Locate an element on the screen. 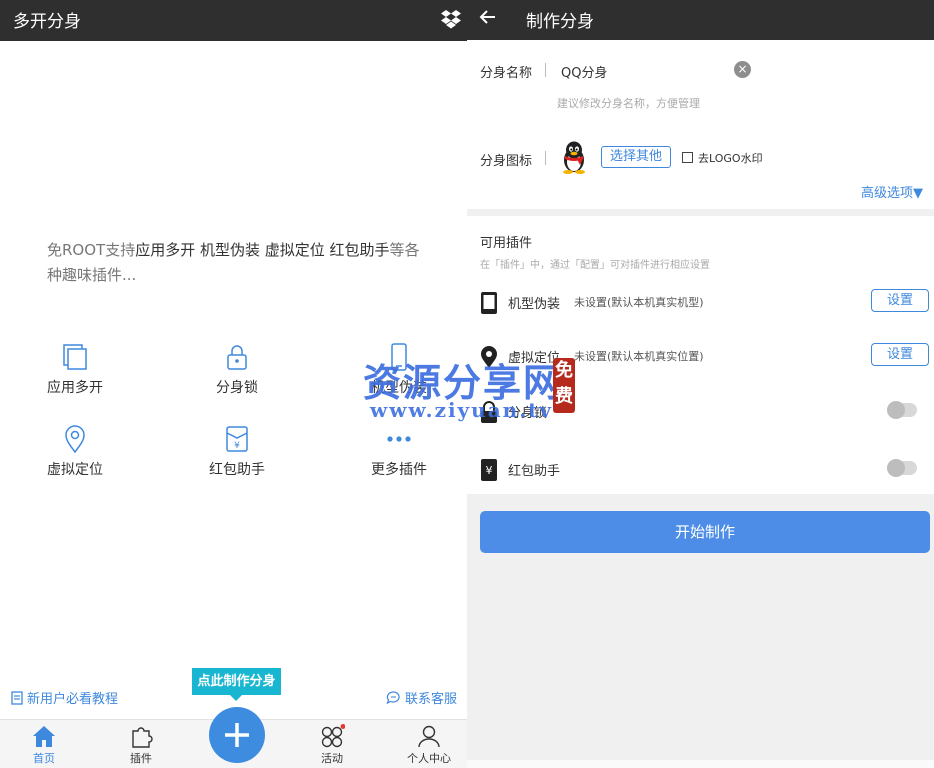 The image size is (934, 768). location-icon is located at coordinates (75, 439).